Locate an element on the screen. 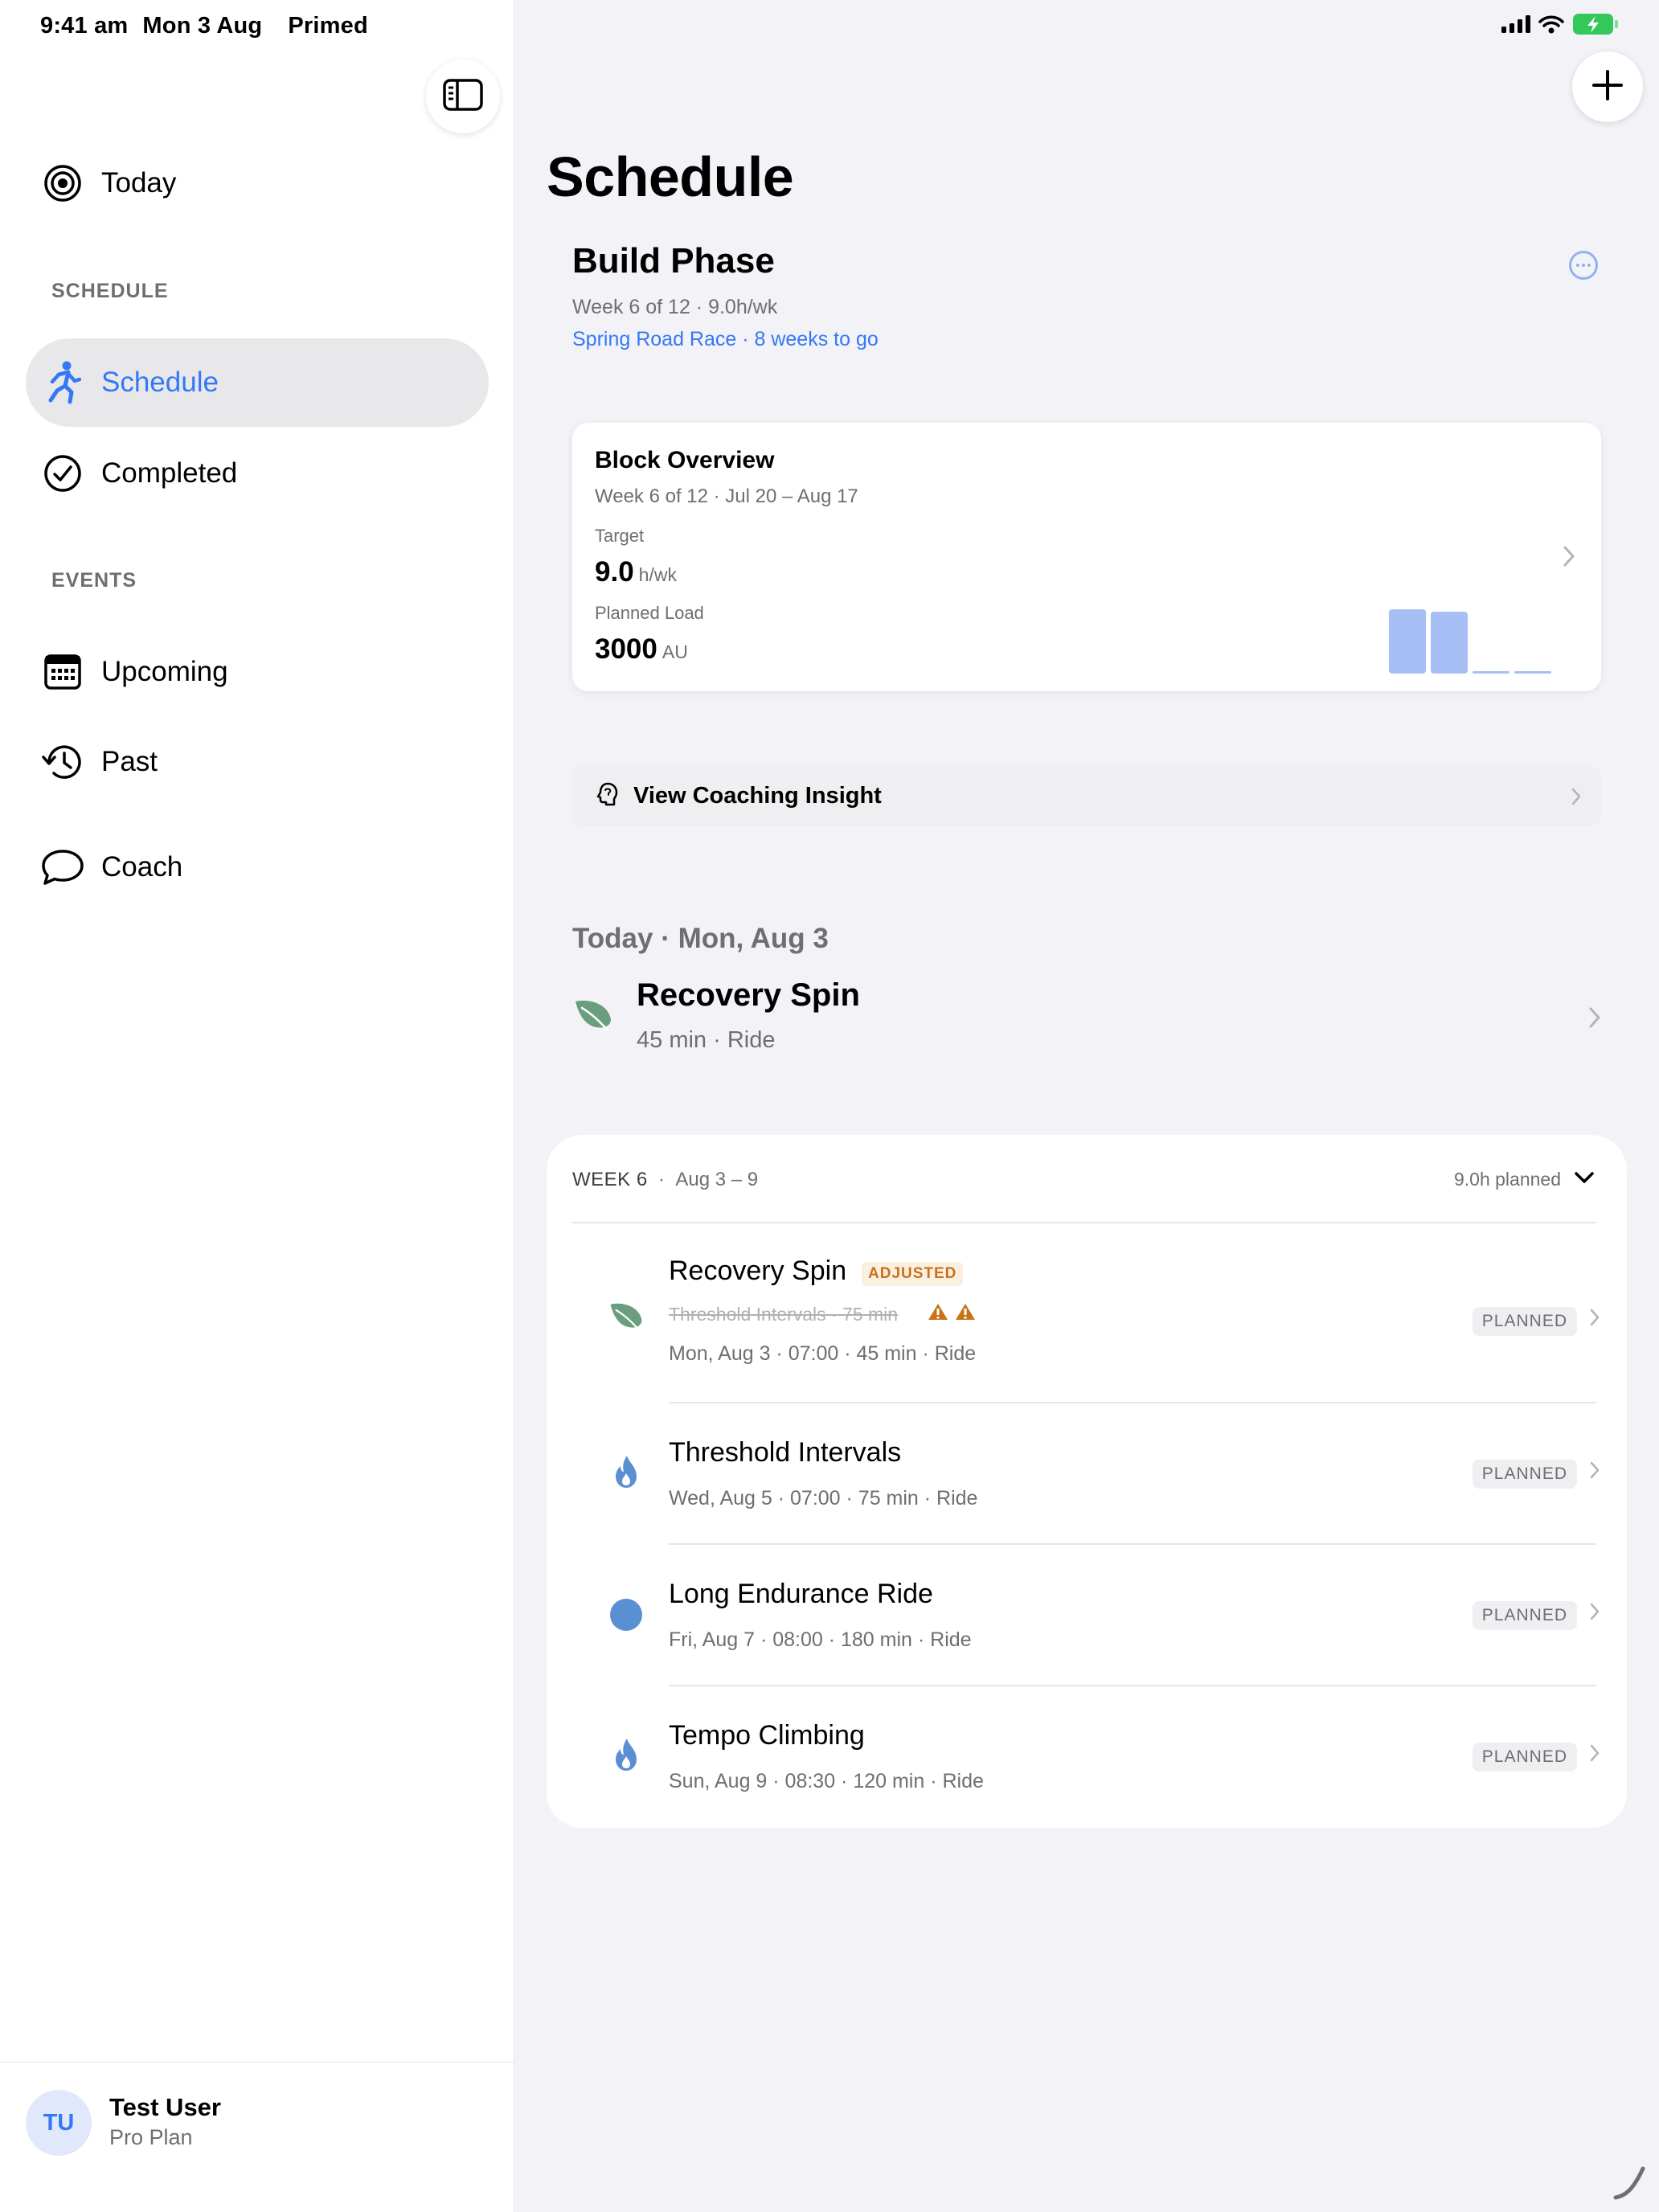 The height and width of the screenshot is (2212, 1659). today-workout-meta: 45 min · Ride is located at coordinates (706, 1040).